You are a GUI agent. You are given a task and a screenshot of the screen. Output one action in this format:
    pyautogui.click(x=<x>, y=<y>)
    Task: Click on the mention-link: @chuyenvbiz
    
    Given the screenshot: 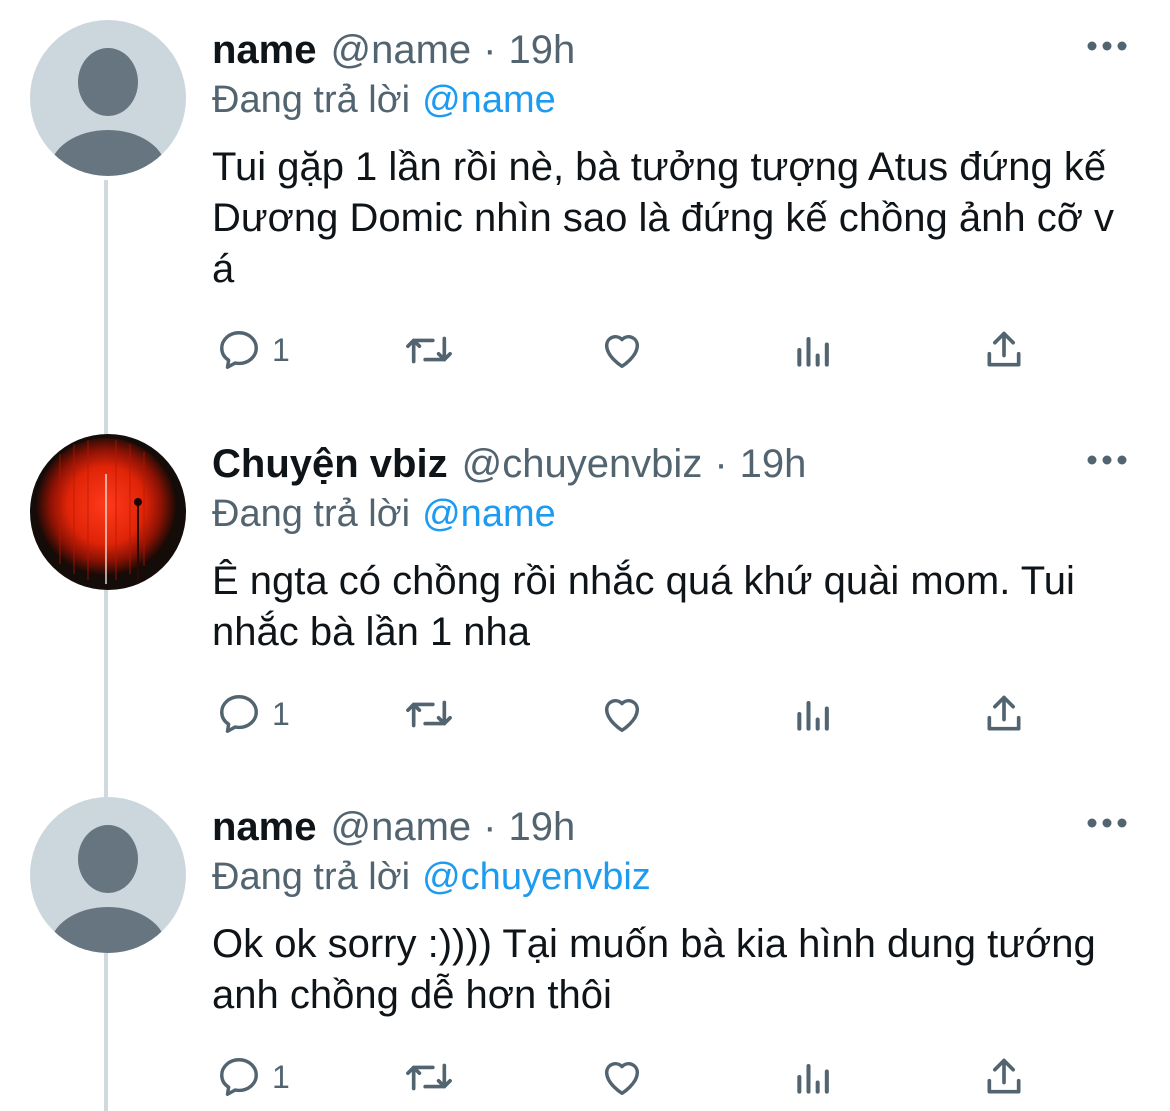 What is the action you would take?
    pyautogui.click(x=536, y=877)
    